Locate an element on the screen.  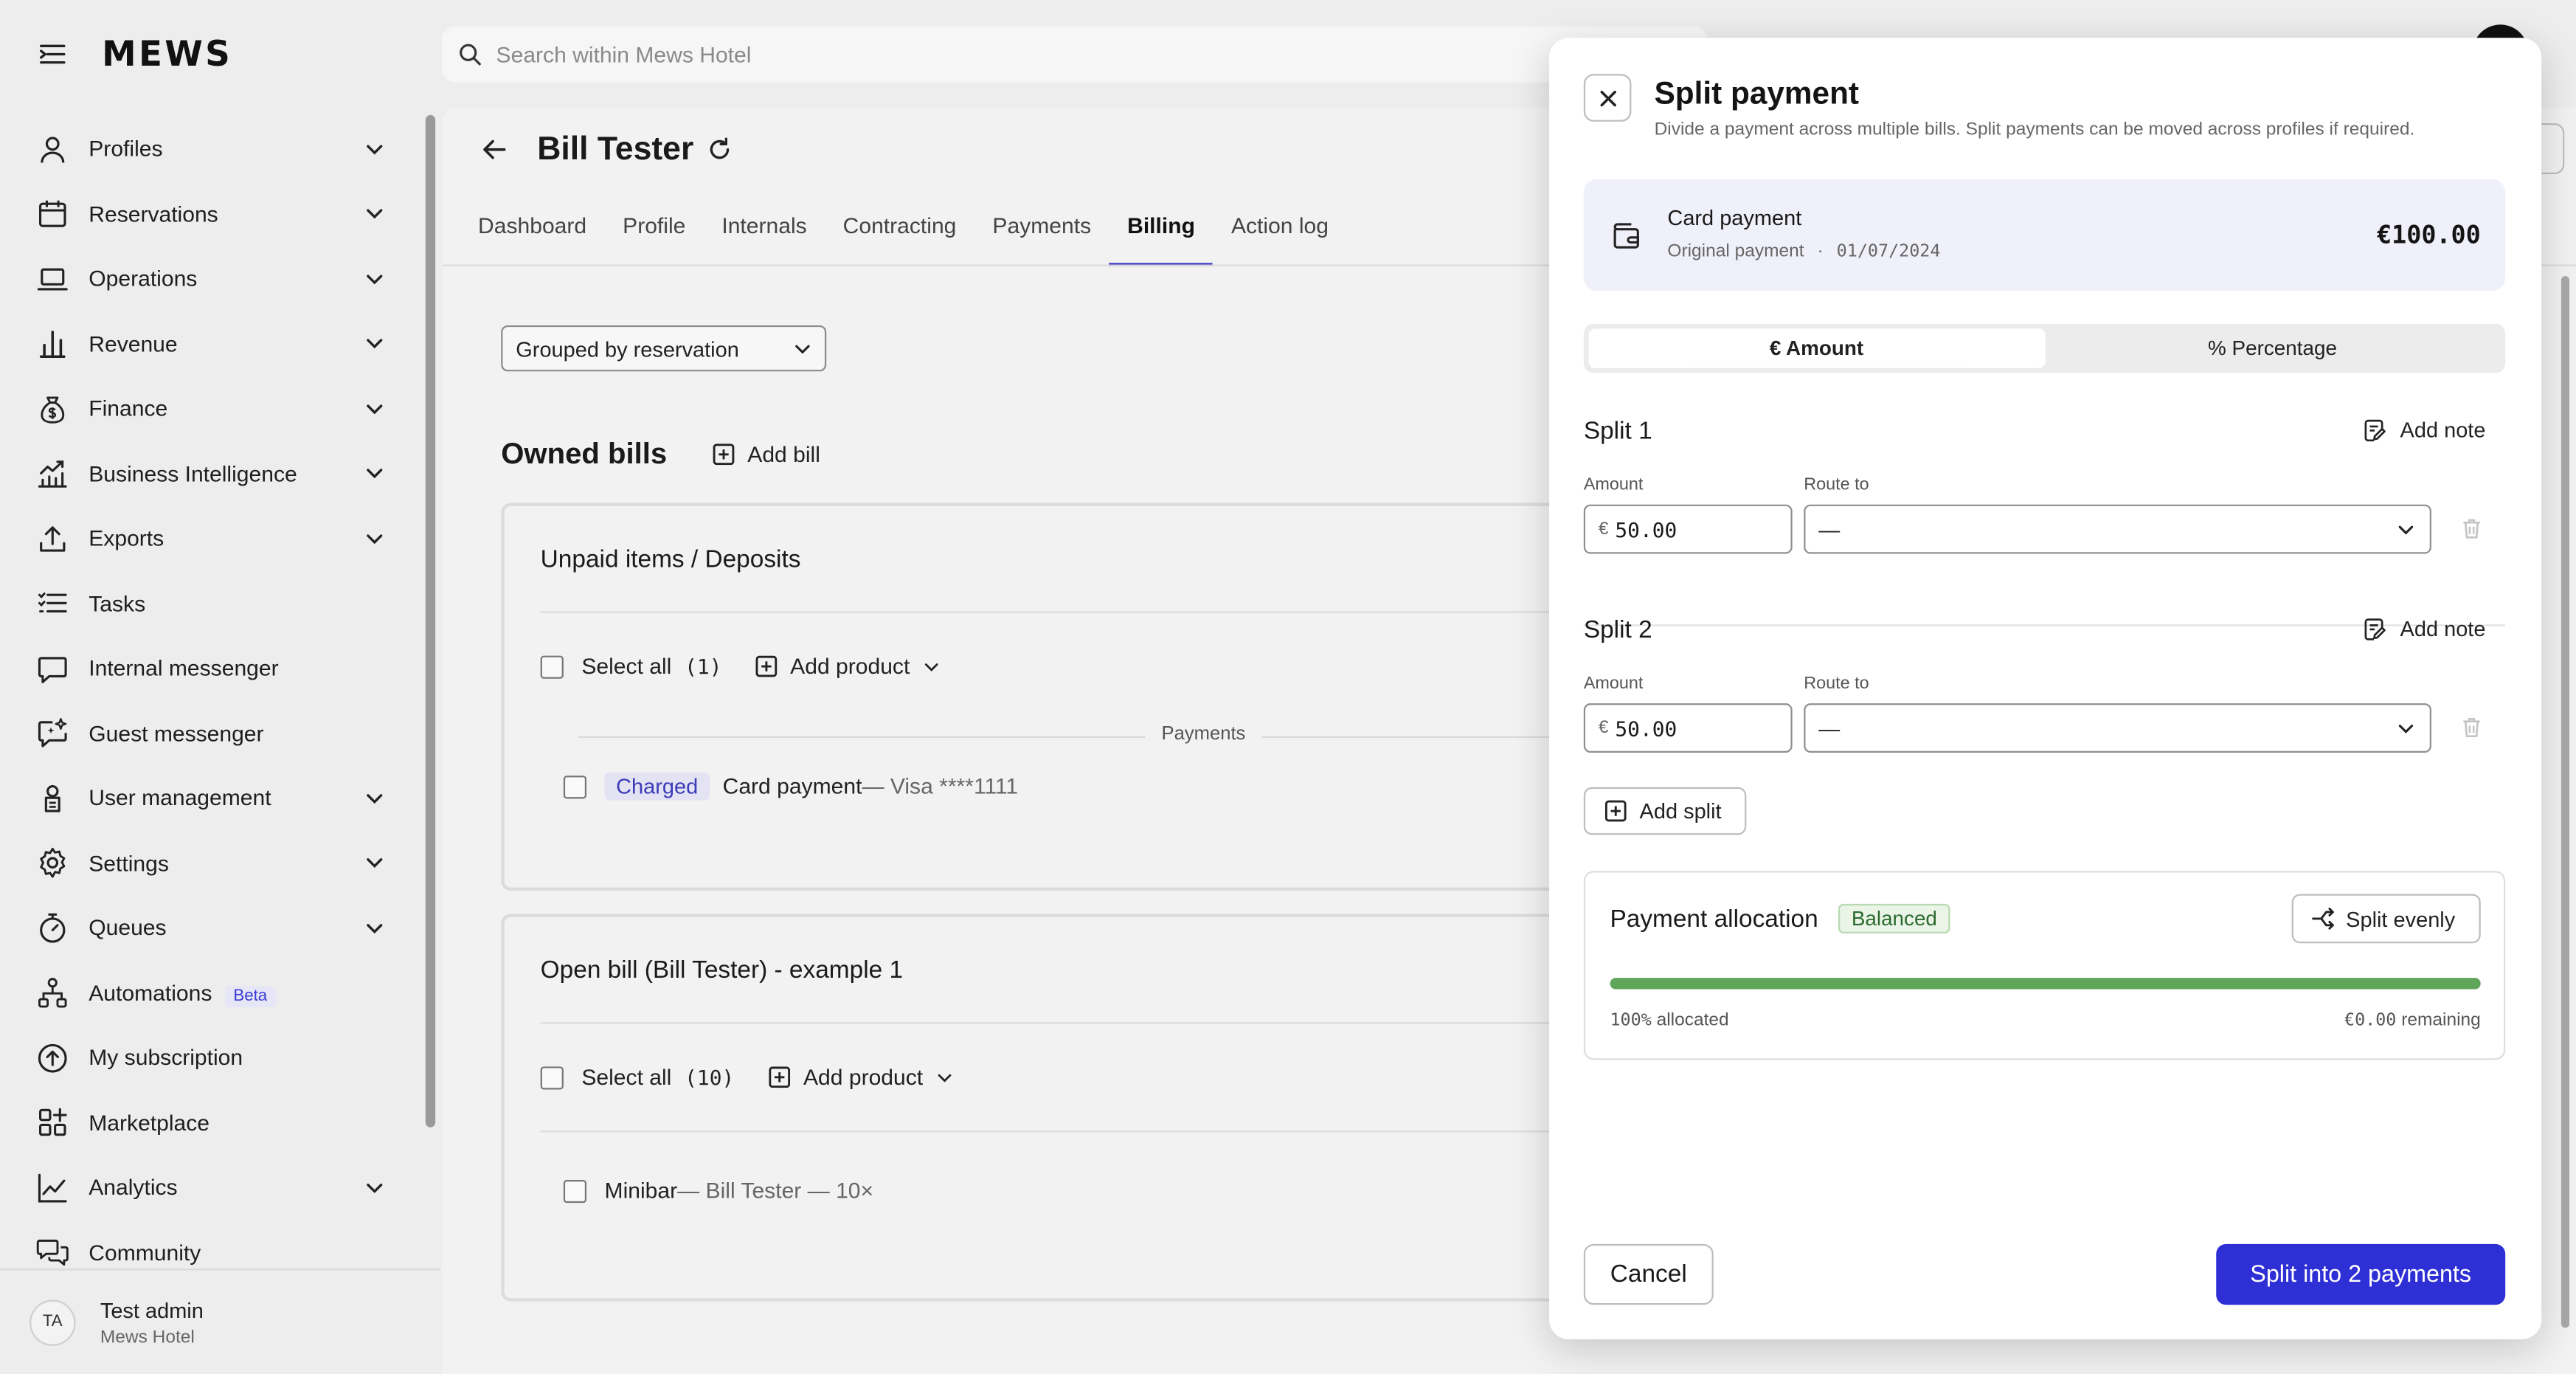
select-all-row: Select all (10) is located at coordinates (637, 1078).